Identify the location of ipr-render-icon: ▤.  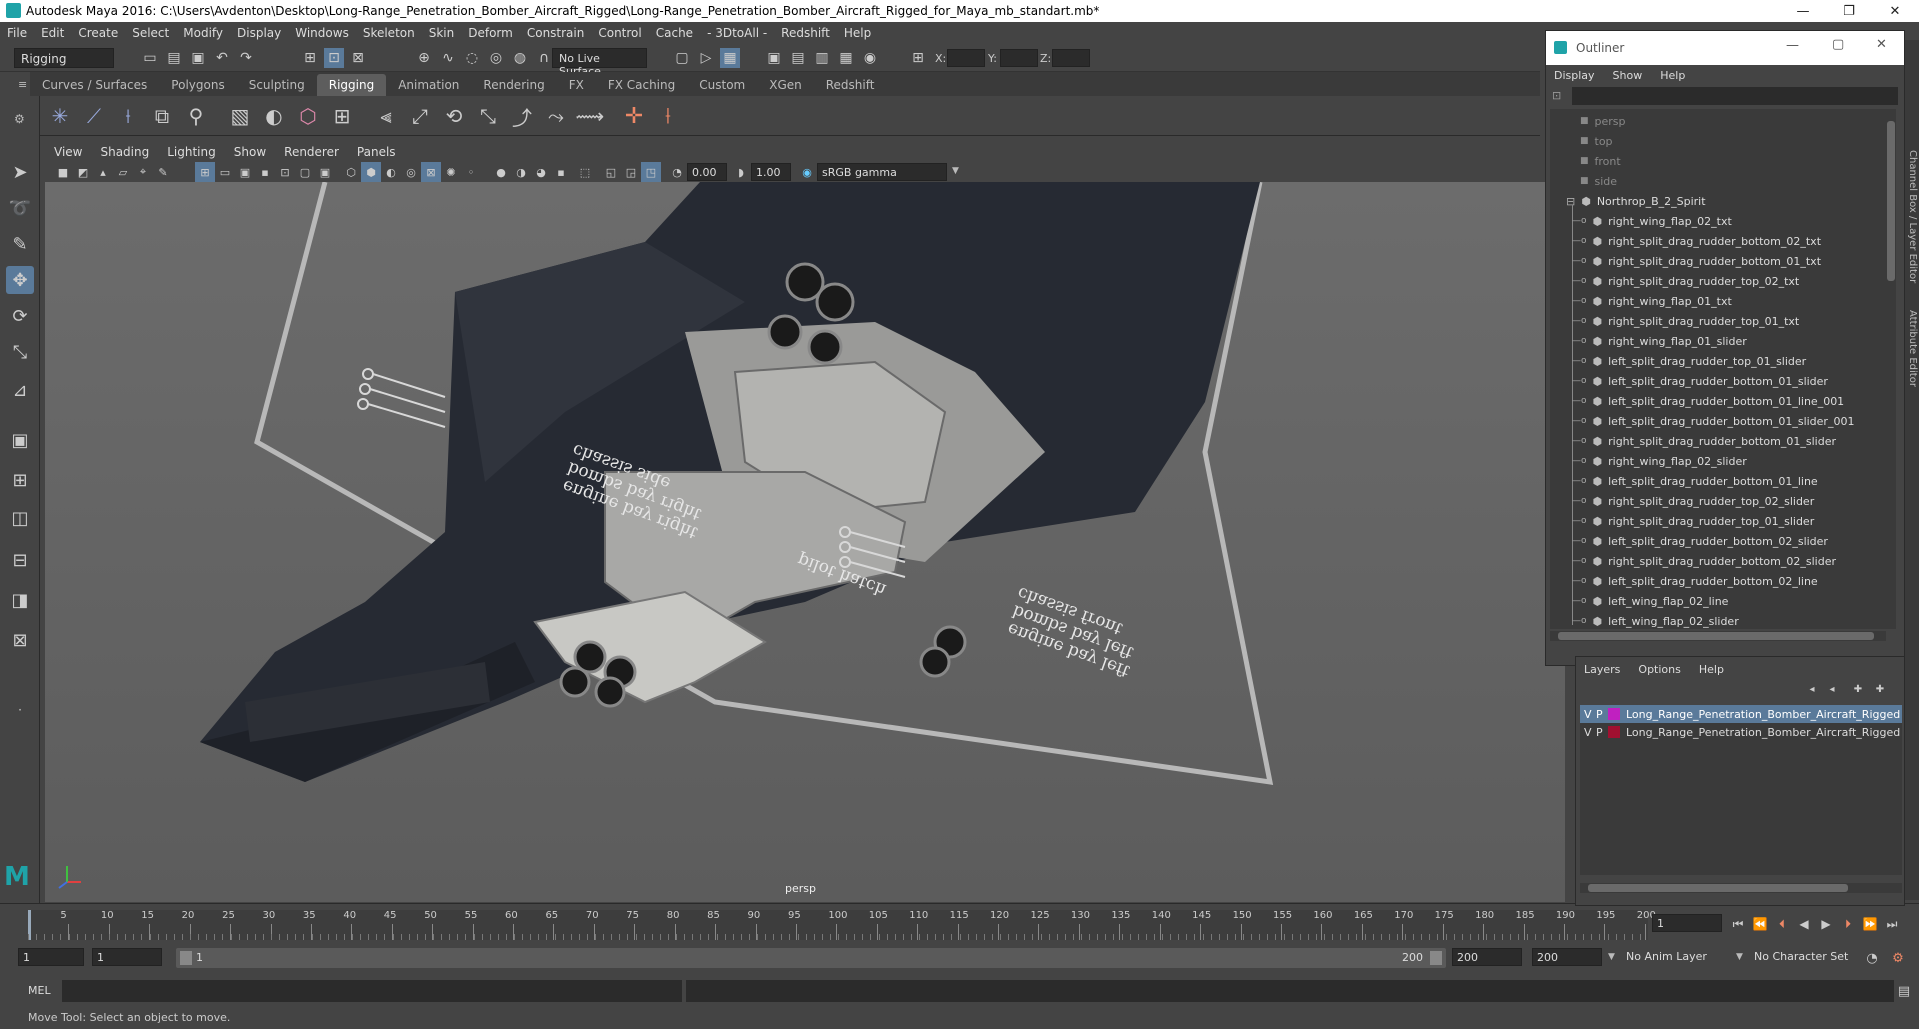
(798, 58).